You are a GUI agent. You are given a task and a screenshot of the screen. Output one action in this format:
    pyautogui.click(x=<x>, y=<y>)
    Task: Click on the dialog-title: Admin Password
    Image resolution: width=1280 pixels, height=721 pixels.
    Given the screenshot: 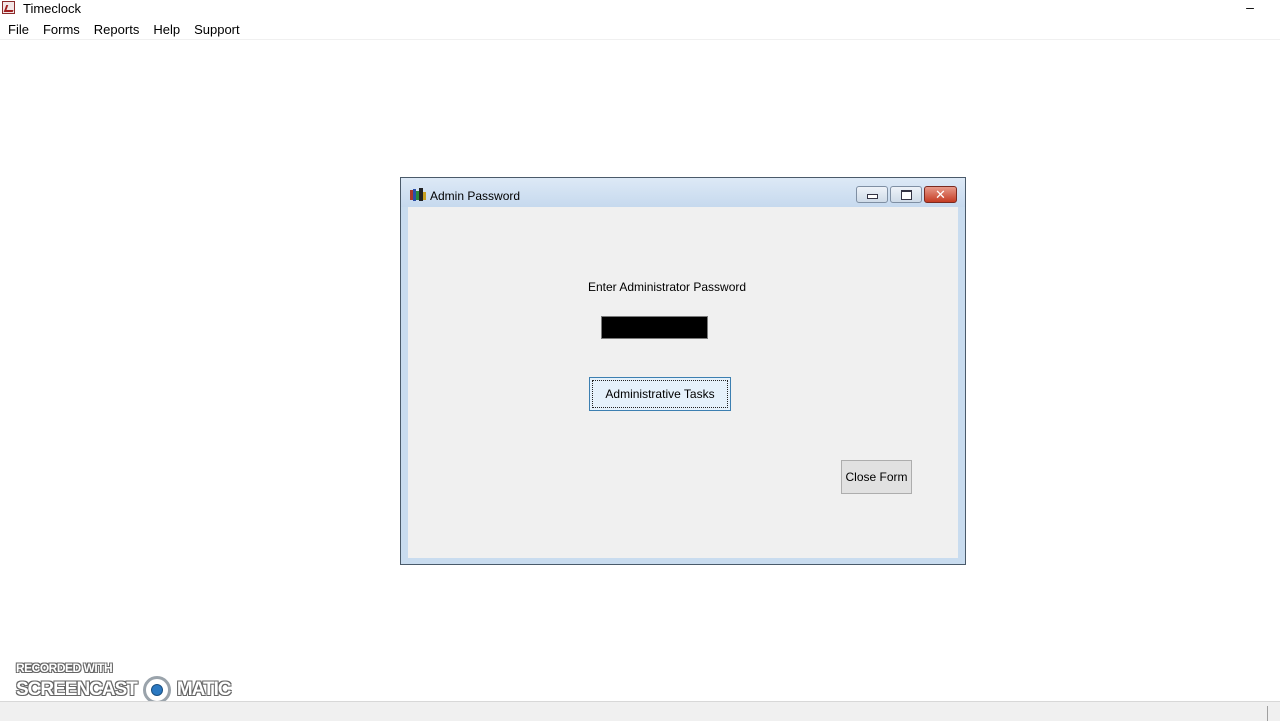 What is the action you would take?
    pyautogui.click(x=475, y=196)
    